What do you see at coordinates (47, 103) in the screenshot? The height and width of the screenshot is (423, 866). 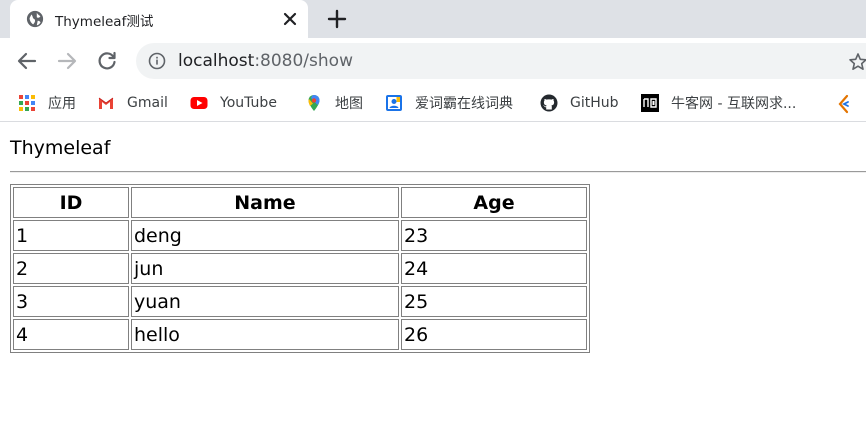 I see `bookmark-apps: 应用` at bounding box center [47, 103].